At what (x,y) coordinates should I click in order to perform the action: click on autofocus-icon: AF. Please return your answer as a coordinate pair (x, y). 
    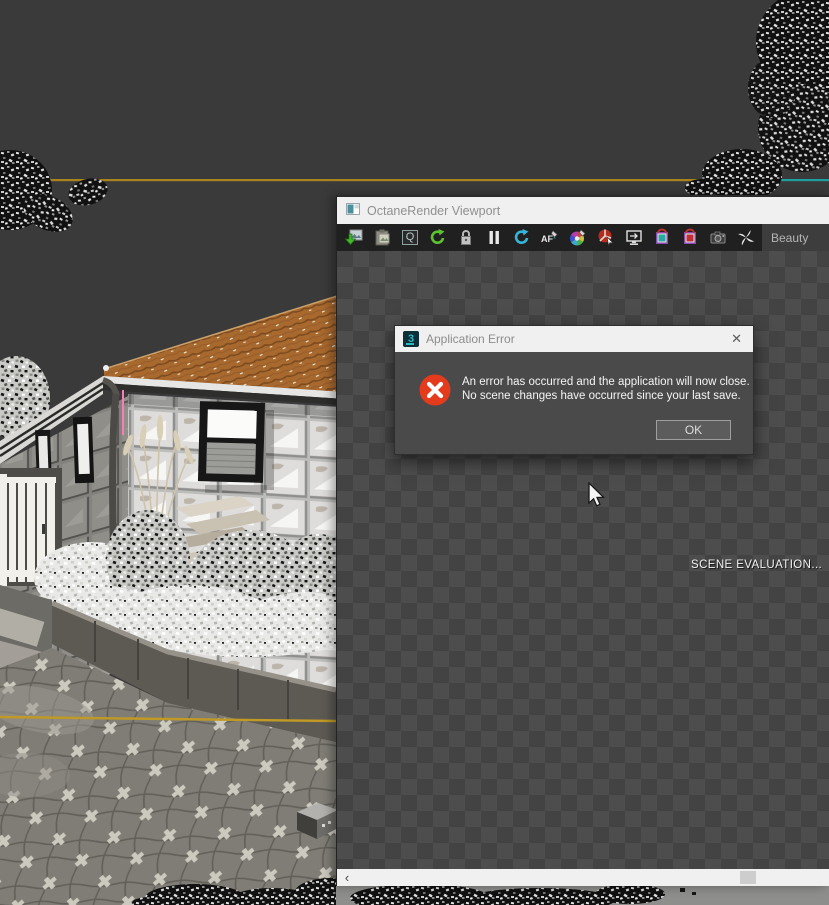
    Looking at the image, I should click on (550, 238).